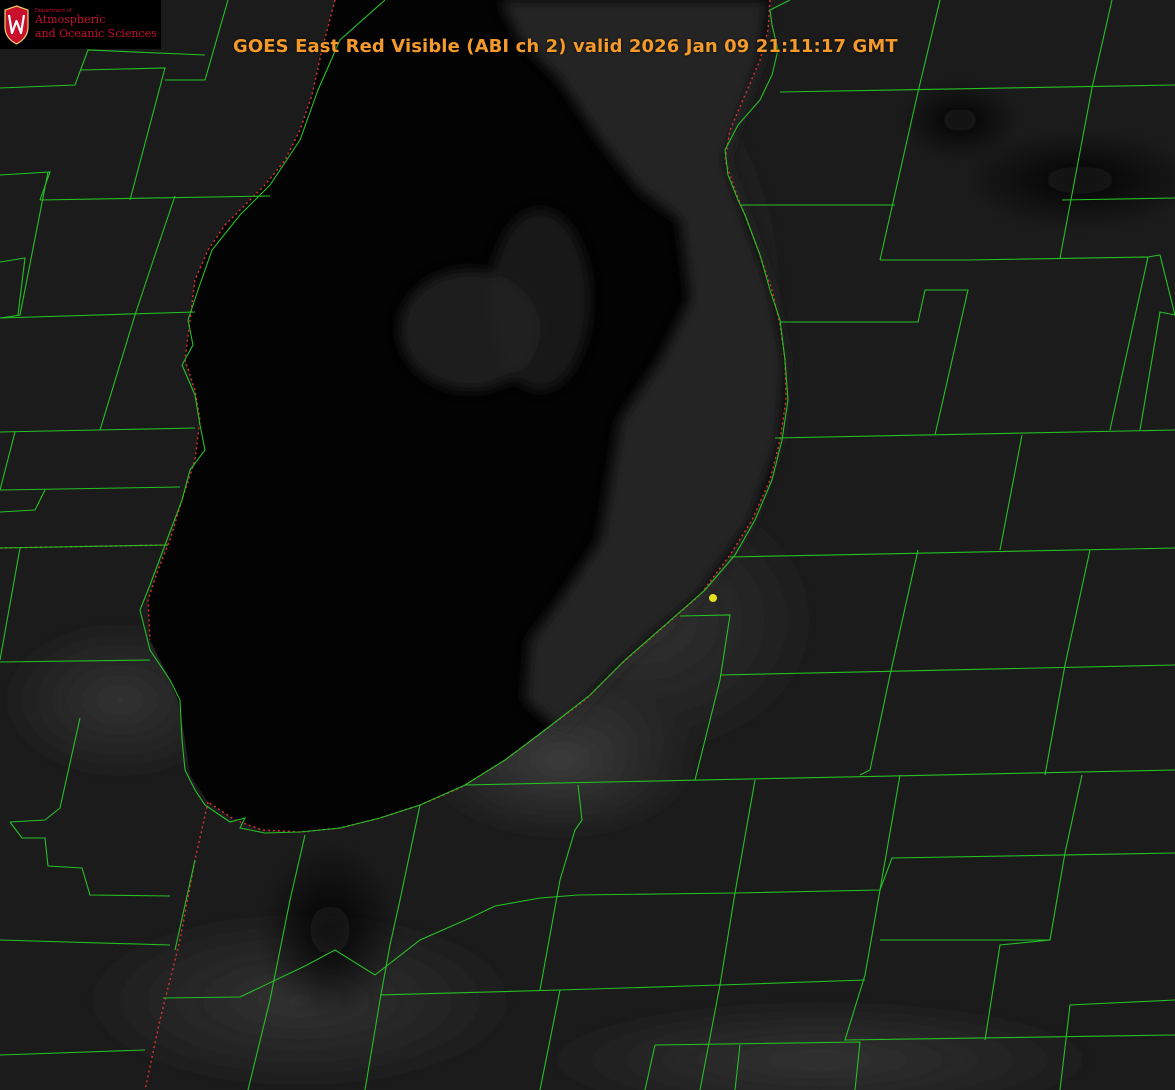  Describe the element at coordinates (96, 33) in the screenshot. I see `logo-line-2: and Oceanic Sciences` at that location.